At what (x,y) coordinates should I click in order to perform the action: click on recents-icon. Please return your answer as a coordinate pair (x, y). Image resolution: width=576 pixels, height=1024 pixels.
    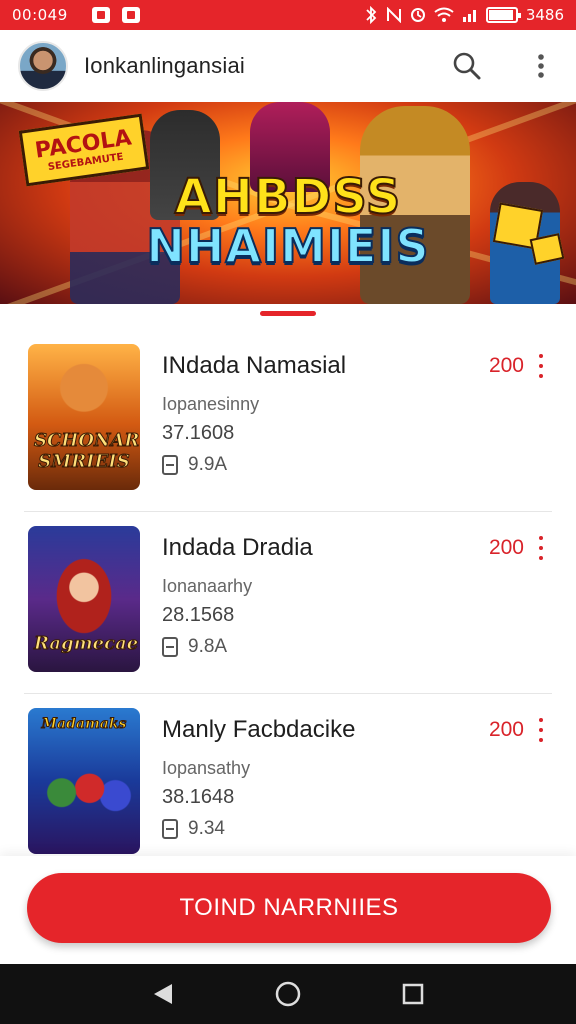
    Looking at the image, I should click on (413, 994).